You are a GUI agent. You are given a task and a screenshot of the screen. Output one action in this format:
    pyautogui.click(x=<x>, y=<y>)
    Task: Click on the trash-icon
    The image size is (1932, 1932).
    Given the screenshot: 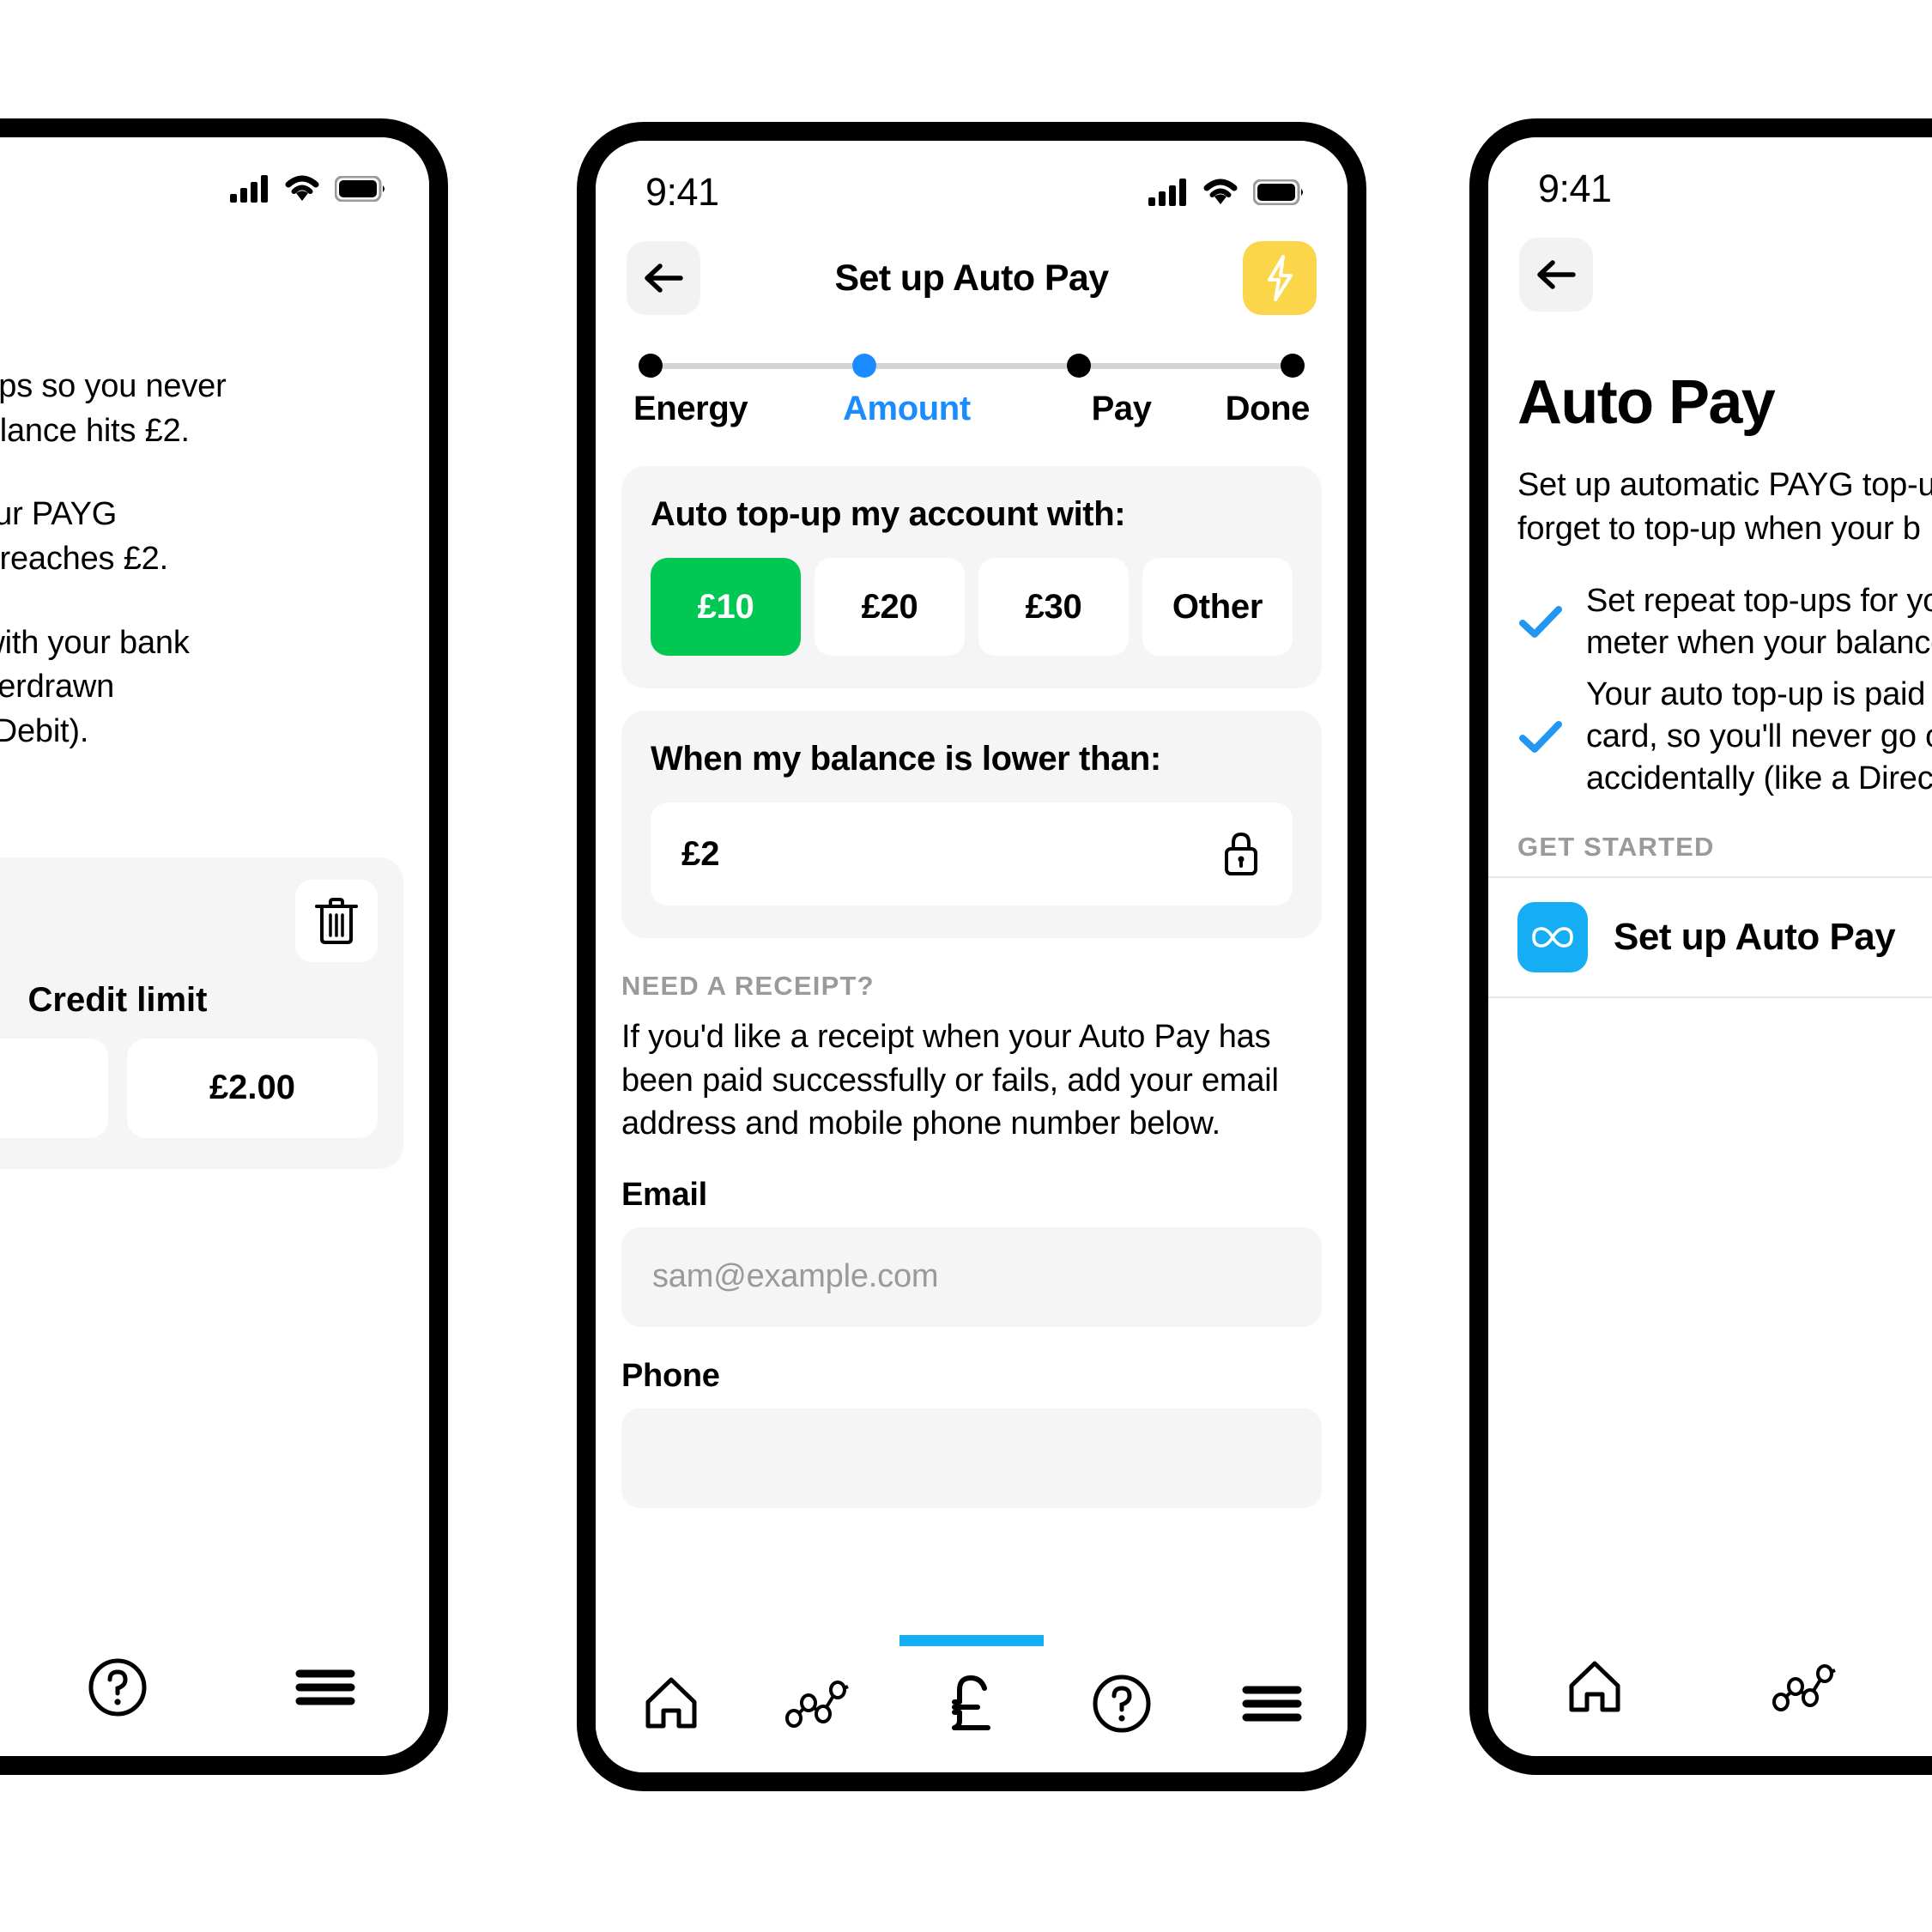 What is the action you would take?
    pyautogui.click(x=337, y=920)
    